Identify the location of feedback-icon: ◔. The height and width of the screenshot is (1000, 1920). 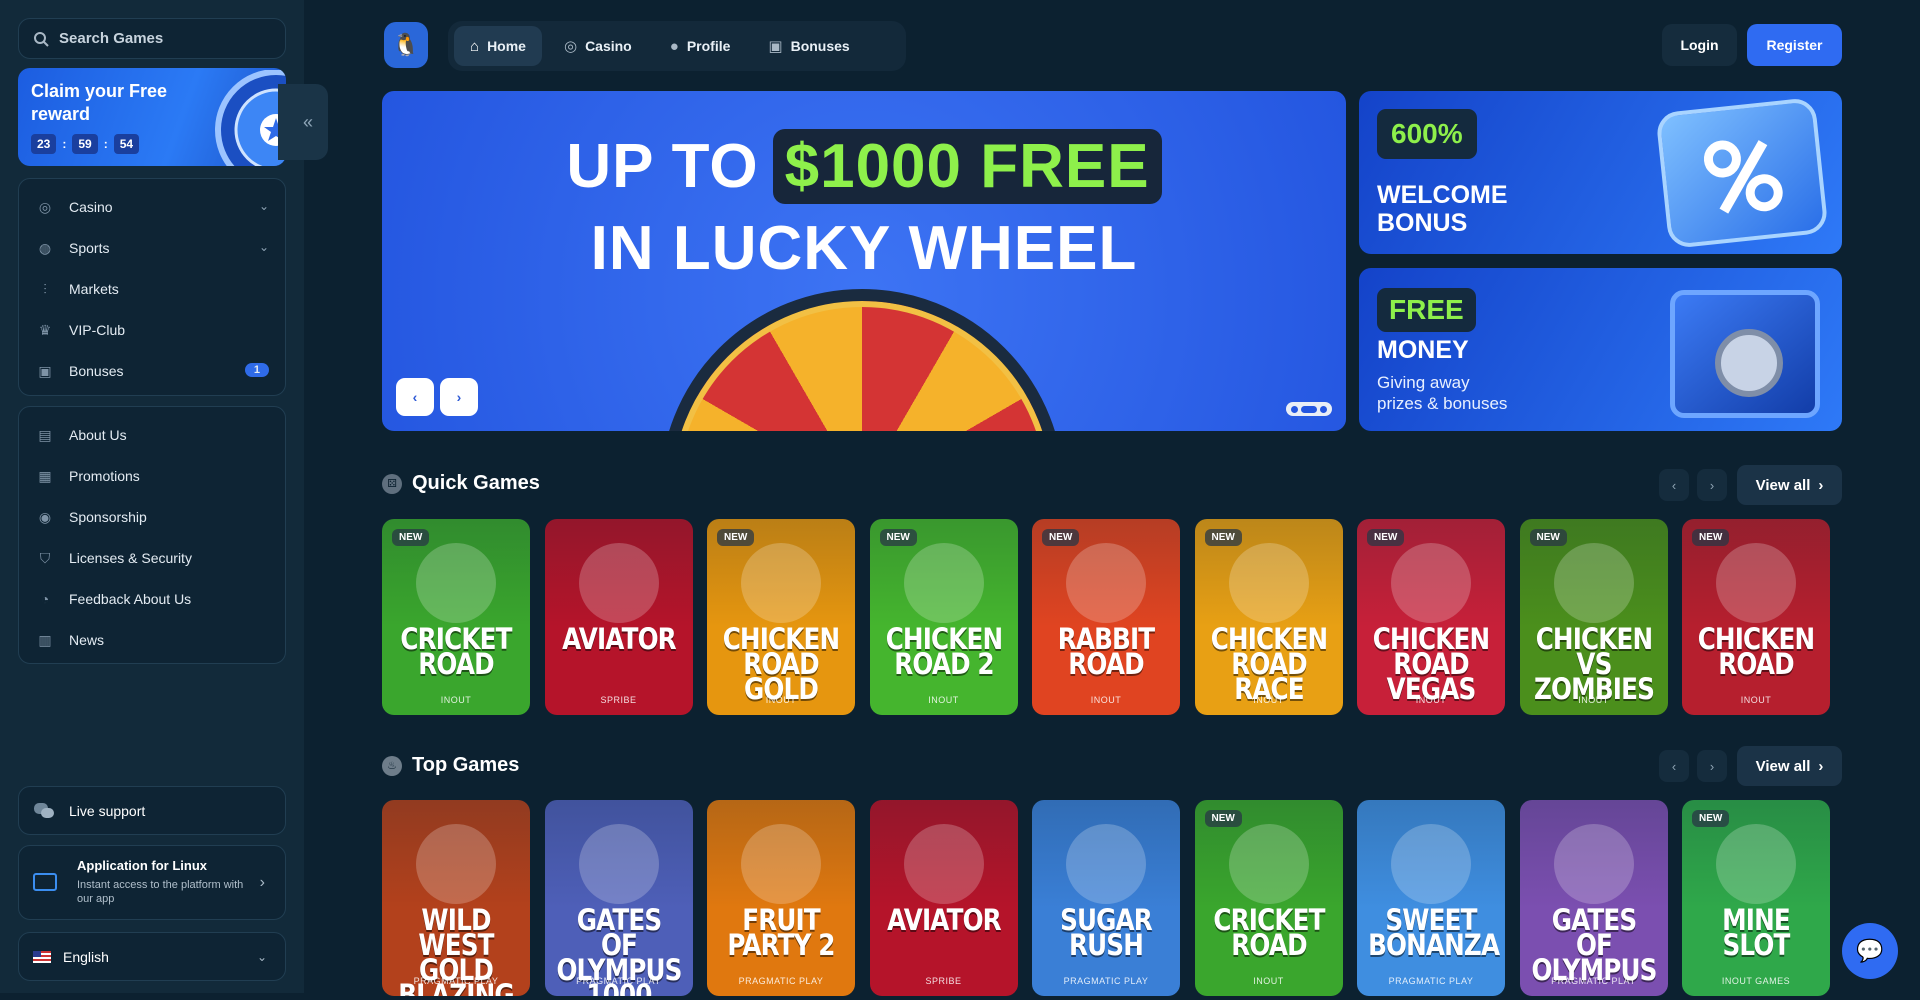
(45, 599).